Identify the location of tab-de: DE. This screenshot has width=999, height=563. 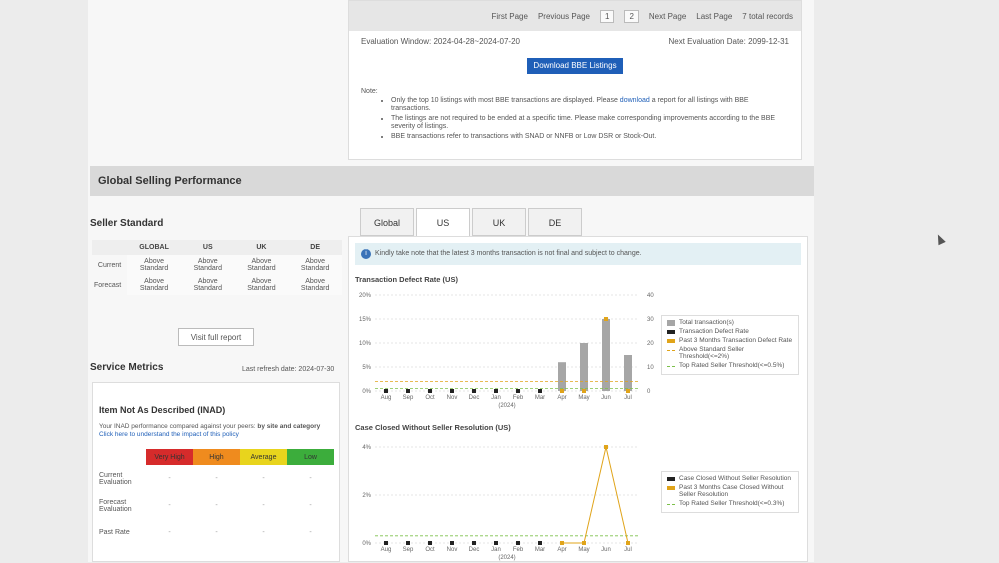
(555, 222).